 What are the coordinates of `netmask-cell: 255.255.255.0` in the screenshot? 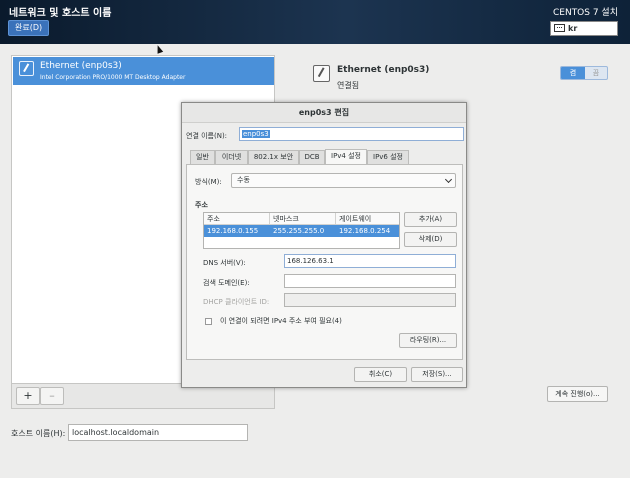 It's located at (303, 231).